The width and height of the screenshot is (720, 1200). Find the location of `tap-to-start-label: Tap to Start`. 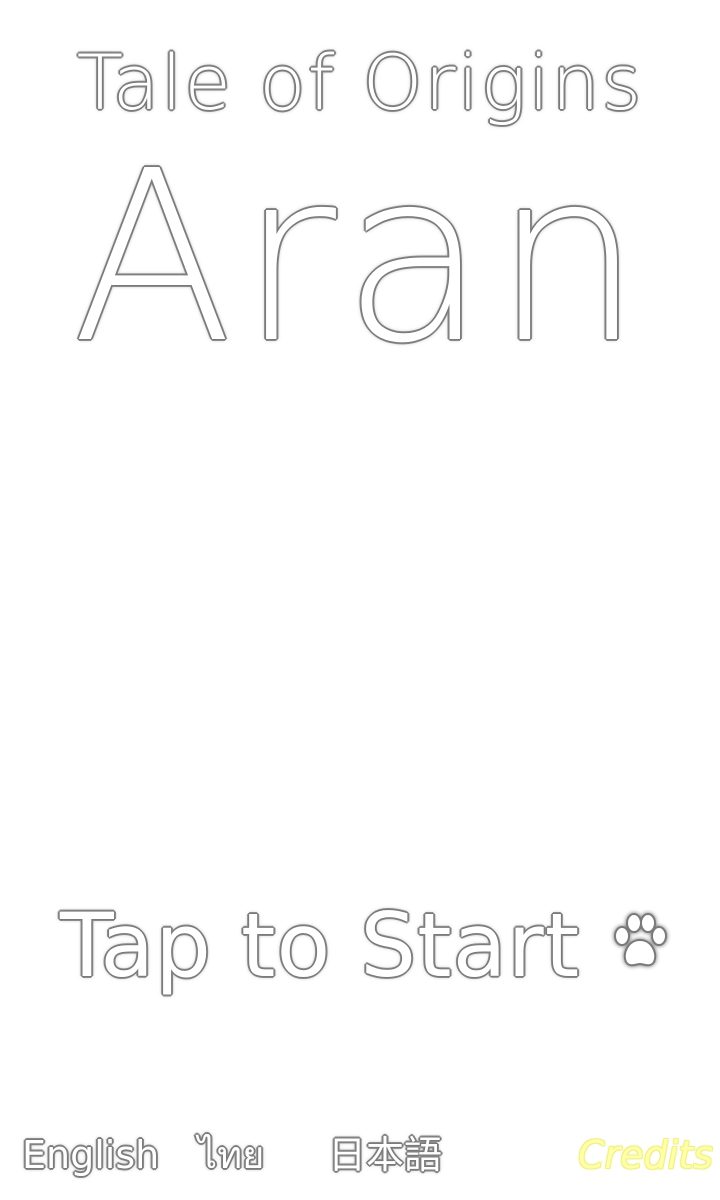

tap-to-start-label: Tap to Start is located at coordinates (320, 945).